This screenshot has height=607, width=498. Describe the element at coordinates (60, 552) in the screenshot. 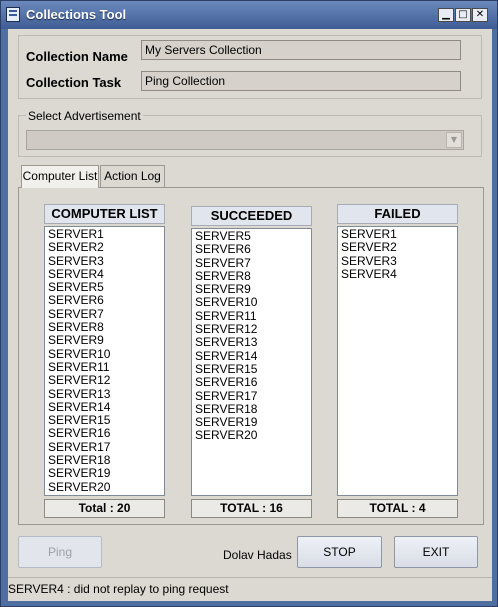

I see `ping-button: Ping` at that location.